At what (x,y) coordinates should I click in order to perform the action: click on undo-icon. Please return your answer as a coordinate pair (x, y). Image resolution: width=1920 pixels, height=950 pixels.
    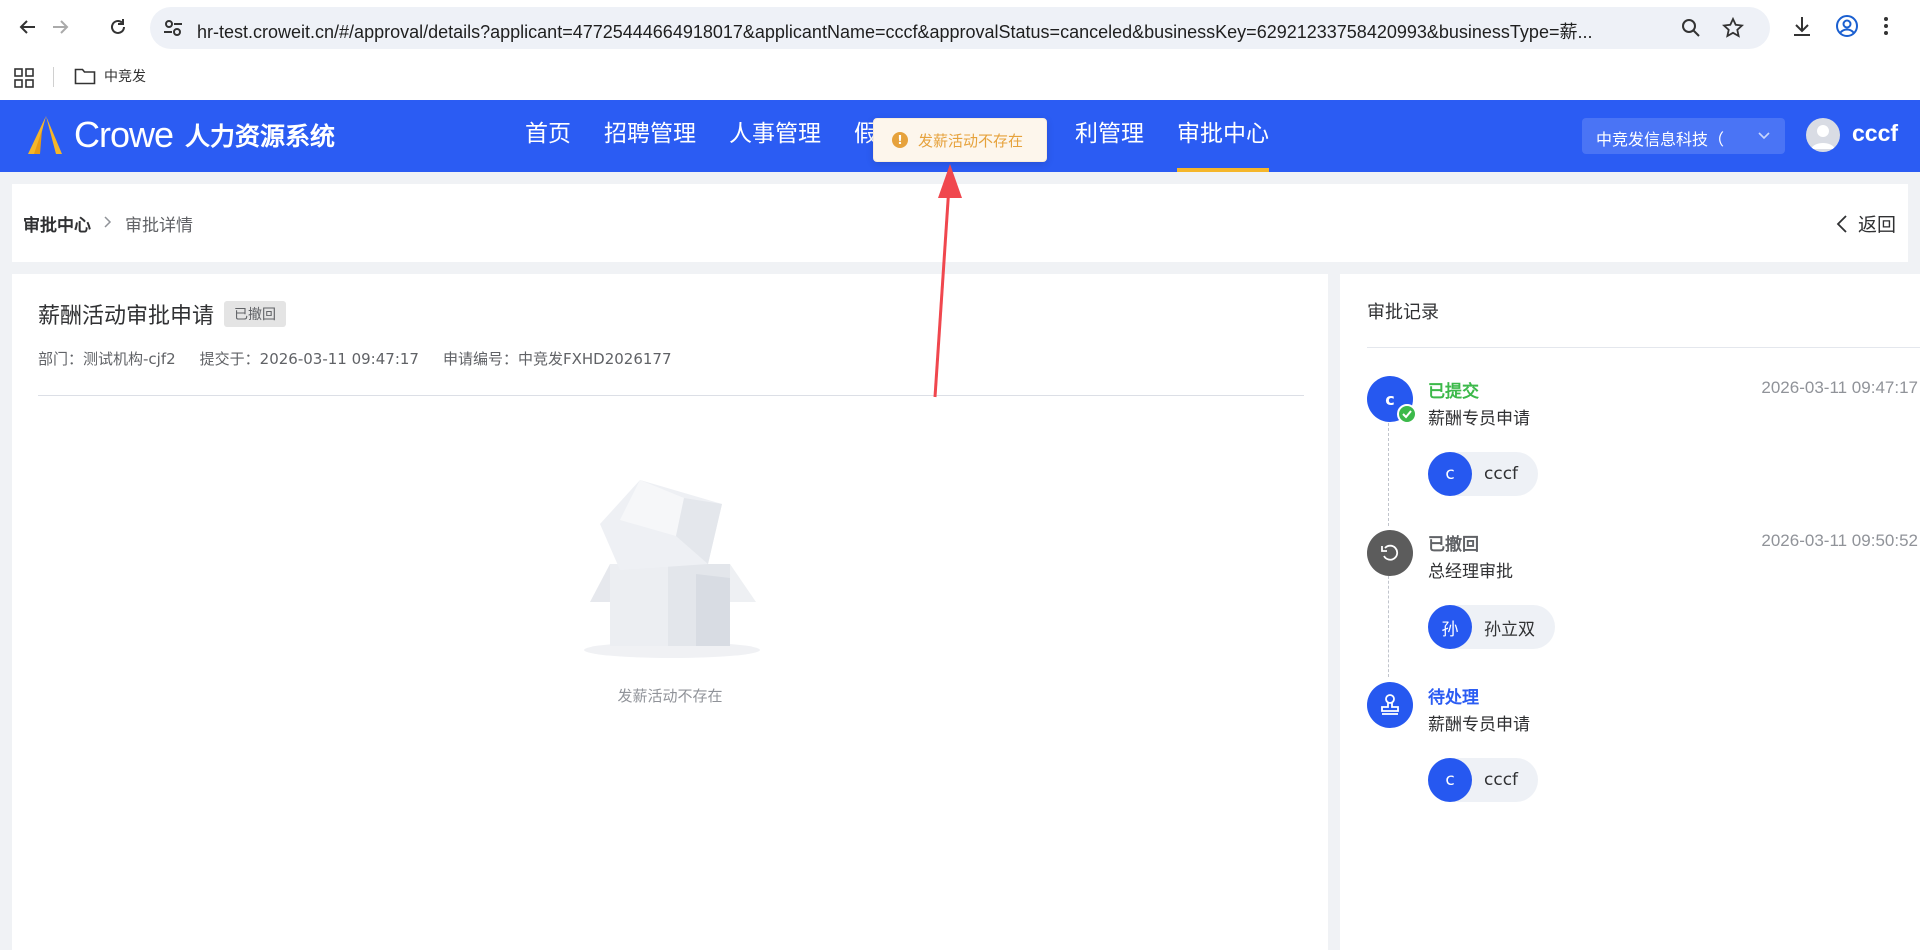
    Looking at the image, I should click on (1390, 552).